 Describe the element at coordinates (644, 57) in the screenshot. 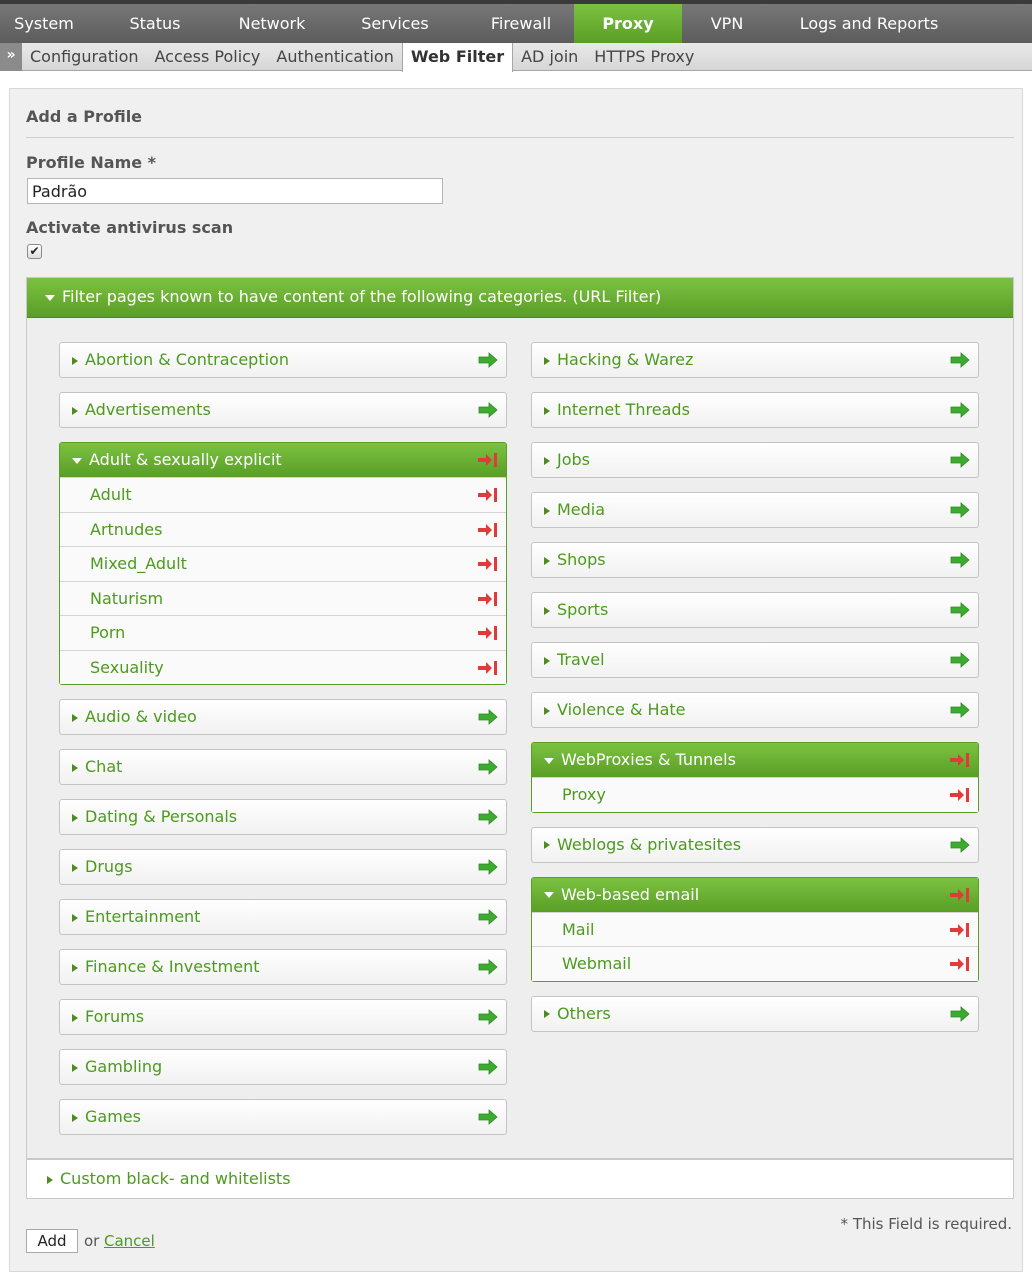

I see `tab-https-proxy: HTTPS Proxy` at that location.